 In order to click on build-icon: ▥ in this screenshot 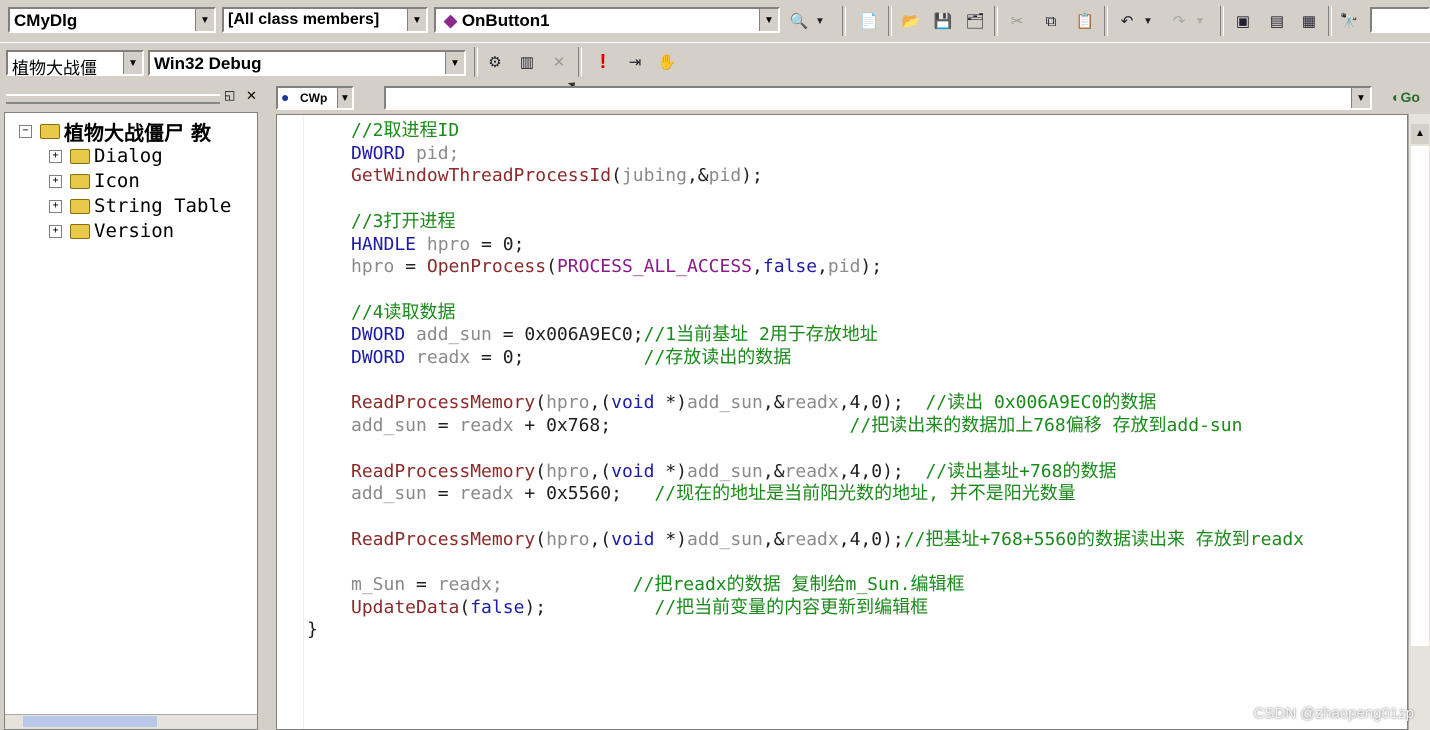, I will do `click(527, 62)`.